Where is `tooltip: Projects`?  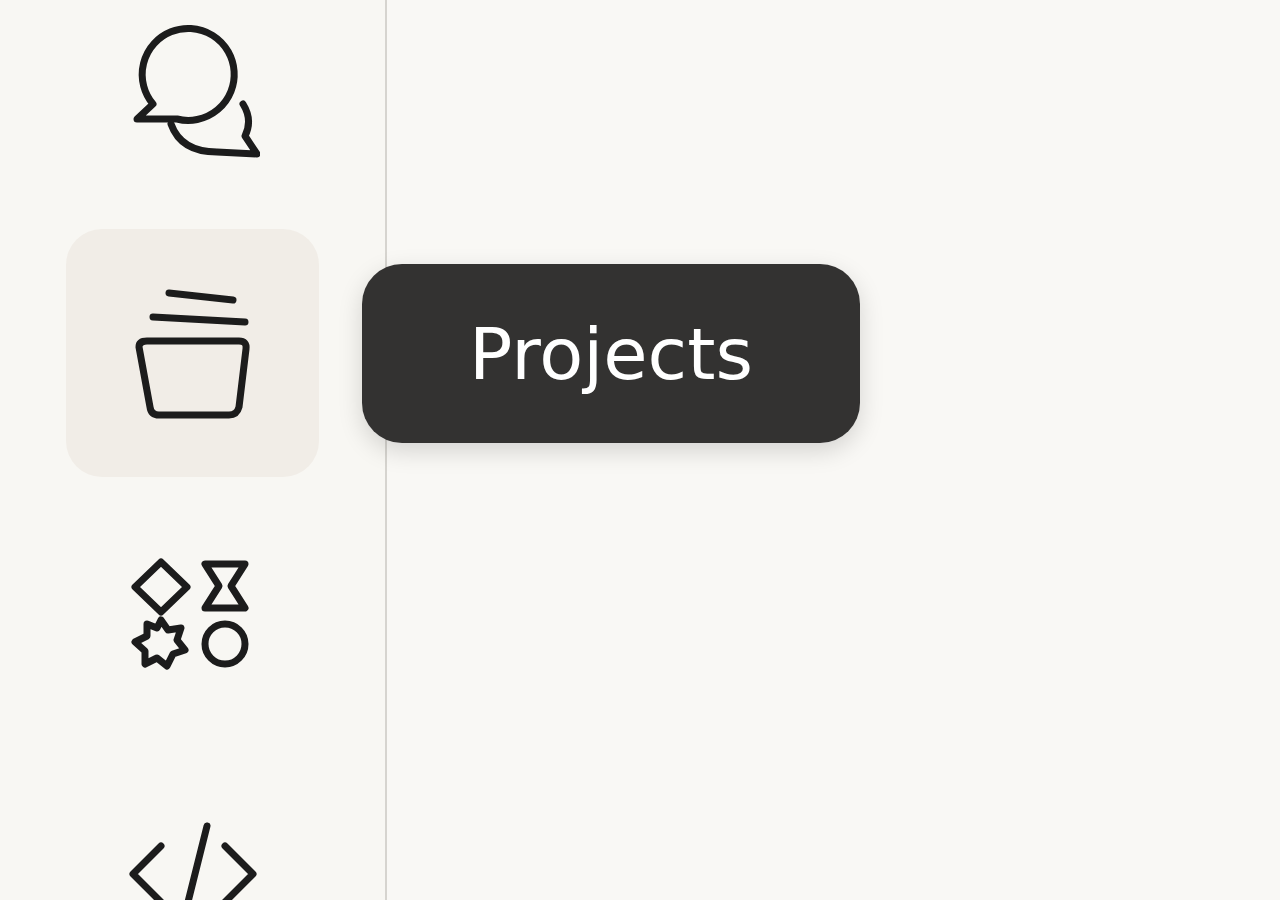 tooltip: Projects is located at coordinates (611, 353).